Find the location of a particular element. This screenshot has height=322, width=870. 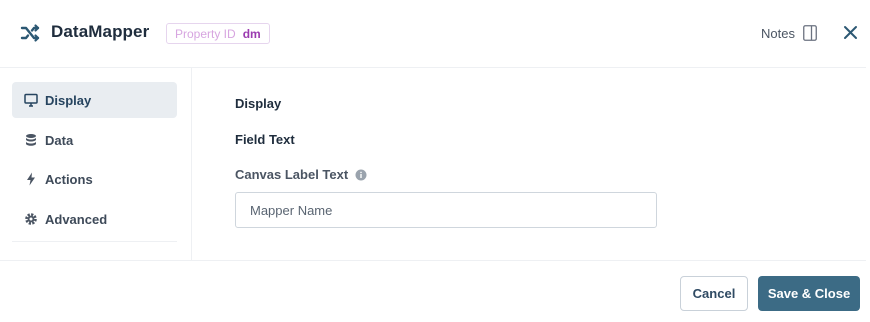

notes-toggle: Notes is located at coordinates (789, 33).